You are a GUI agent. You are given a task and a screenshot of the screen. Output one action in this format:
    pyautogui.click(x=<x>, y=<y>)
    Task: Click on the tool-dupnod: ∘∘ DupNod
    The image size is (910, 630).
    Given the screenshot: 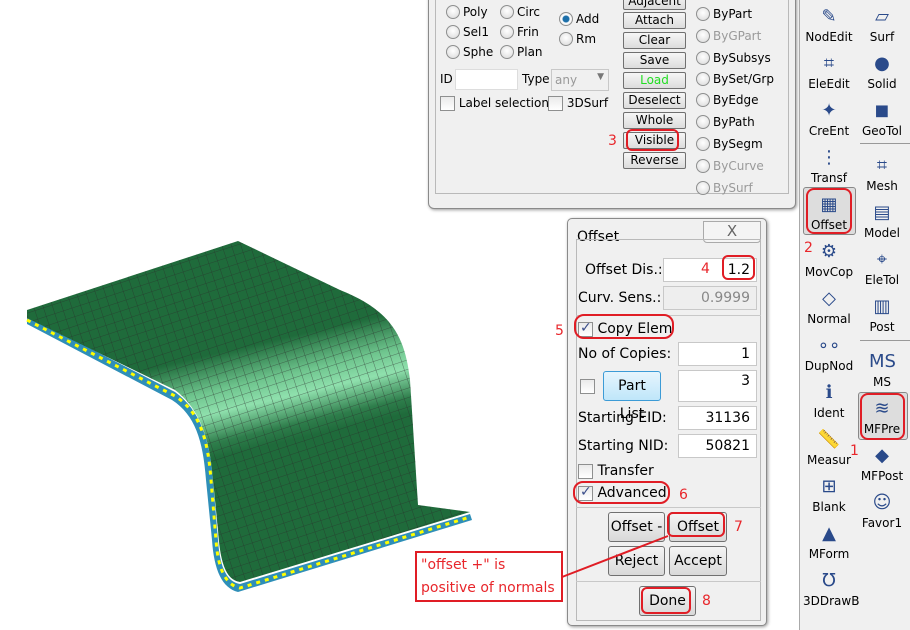 What is the action you would take?
    pyautogui.click(x=829, y=353)
    